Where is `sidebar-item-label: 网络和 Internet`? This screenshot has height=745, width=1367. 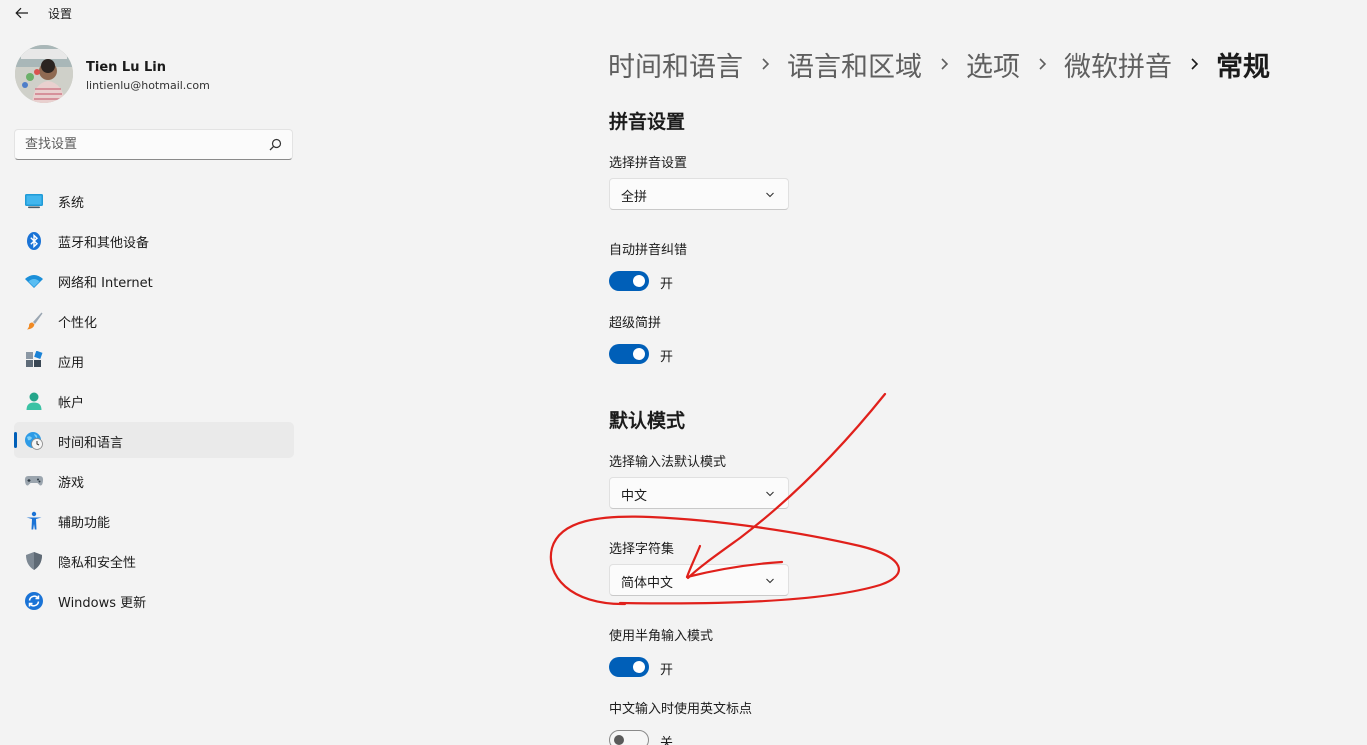 sidebar-item-label: 网络和 Internet is located at coordinates (105, 283).